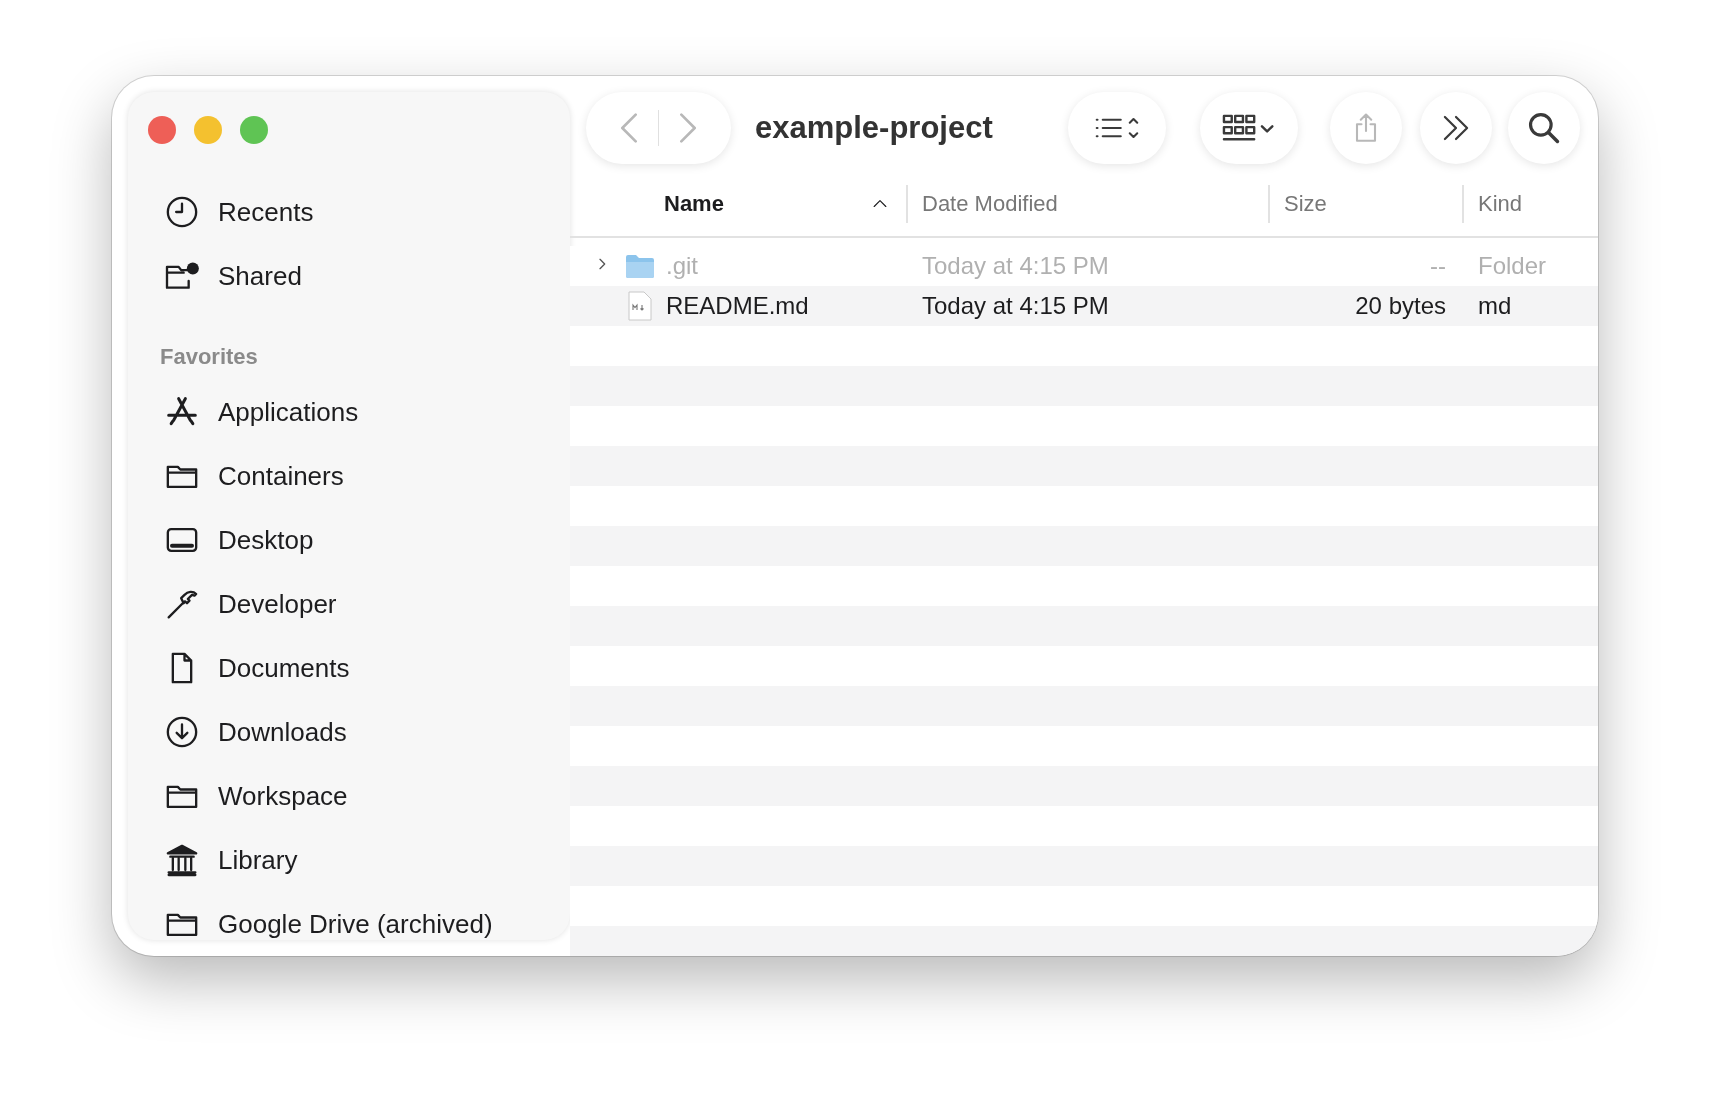 This screenshot has width=1710, height=1104. What do you see at coordinates (359, 604) in the screenshot?
I see `sidebar-item: Developer` at bounding box center [359, 604].